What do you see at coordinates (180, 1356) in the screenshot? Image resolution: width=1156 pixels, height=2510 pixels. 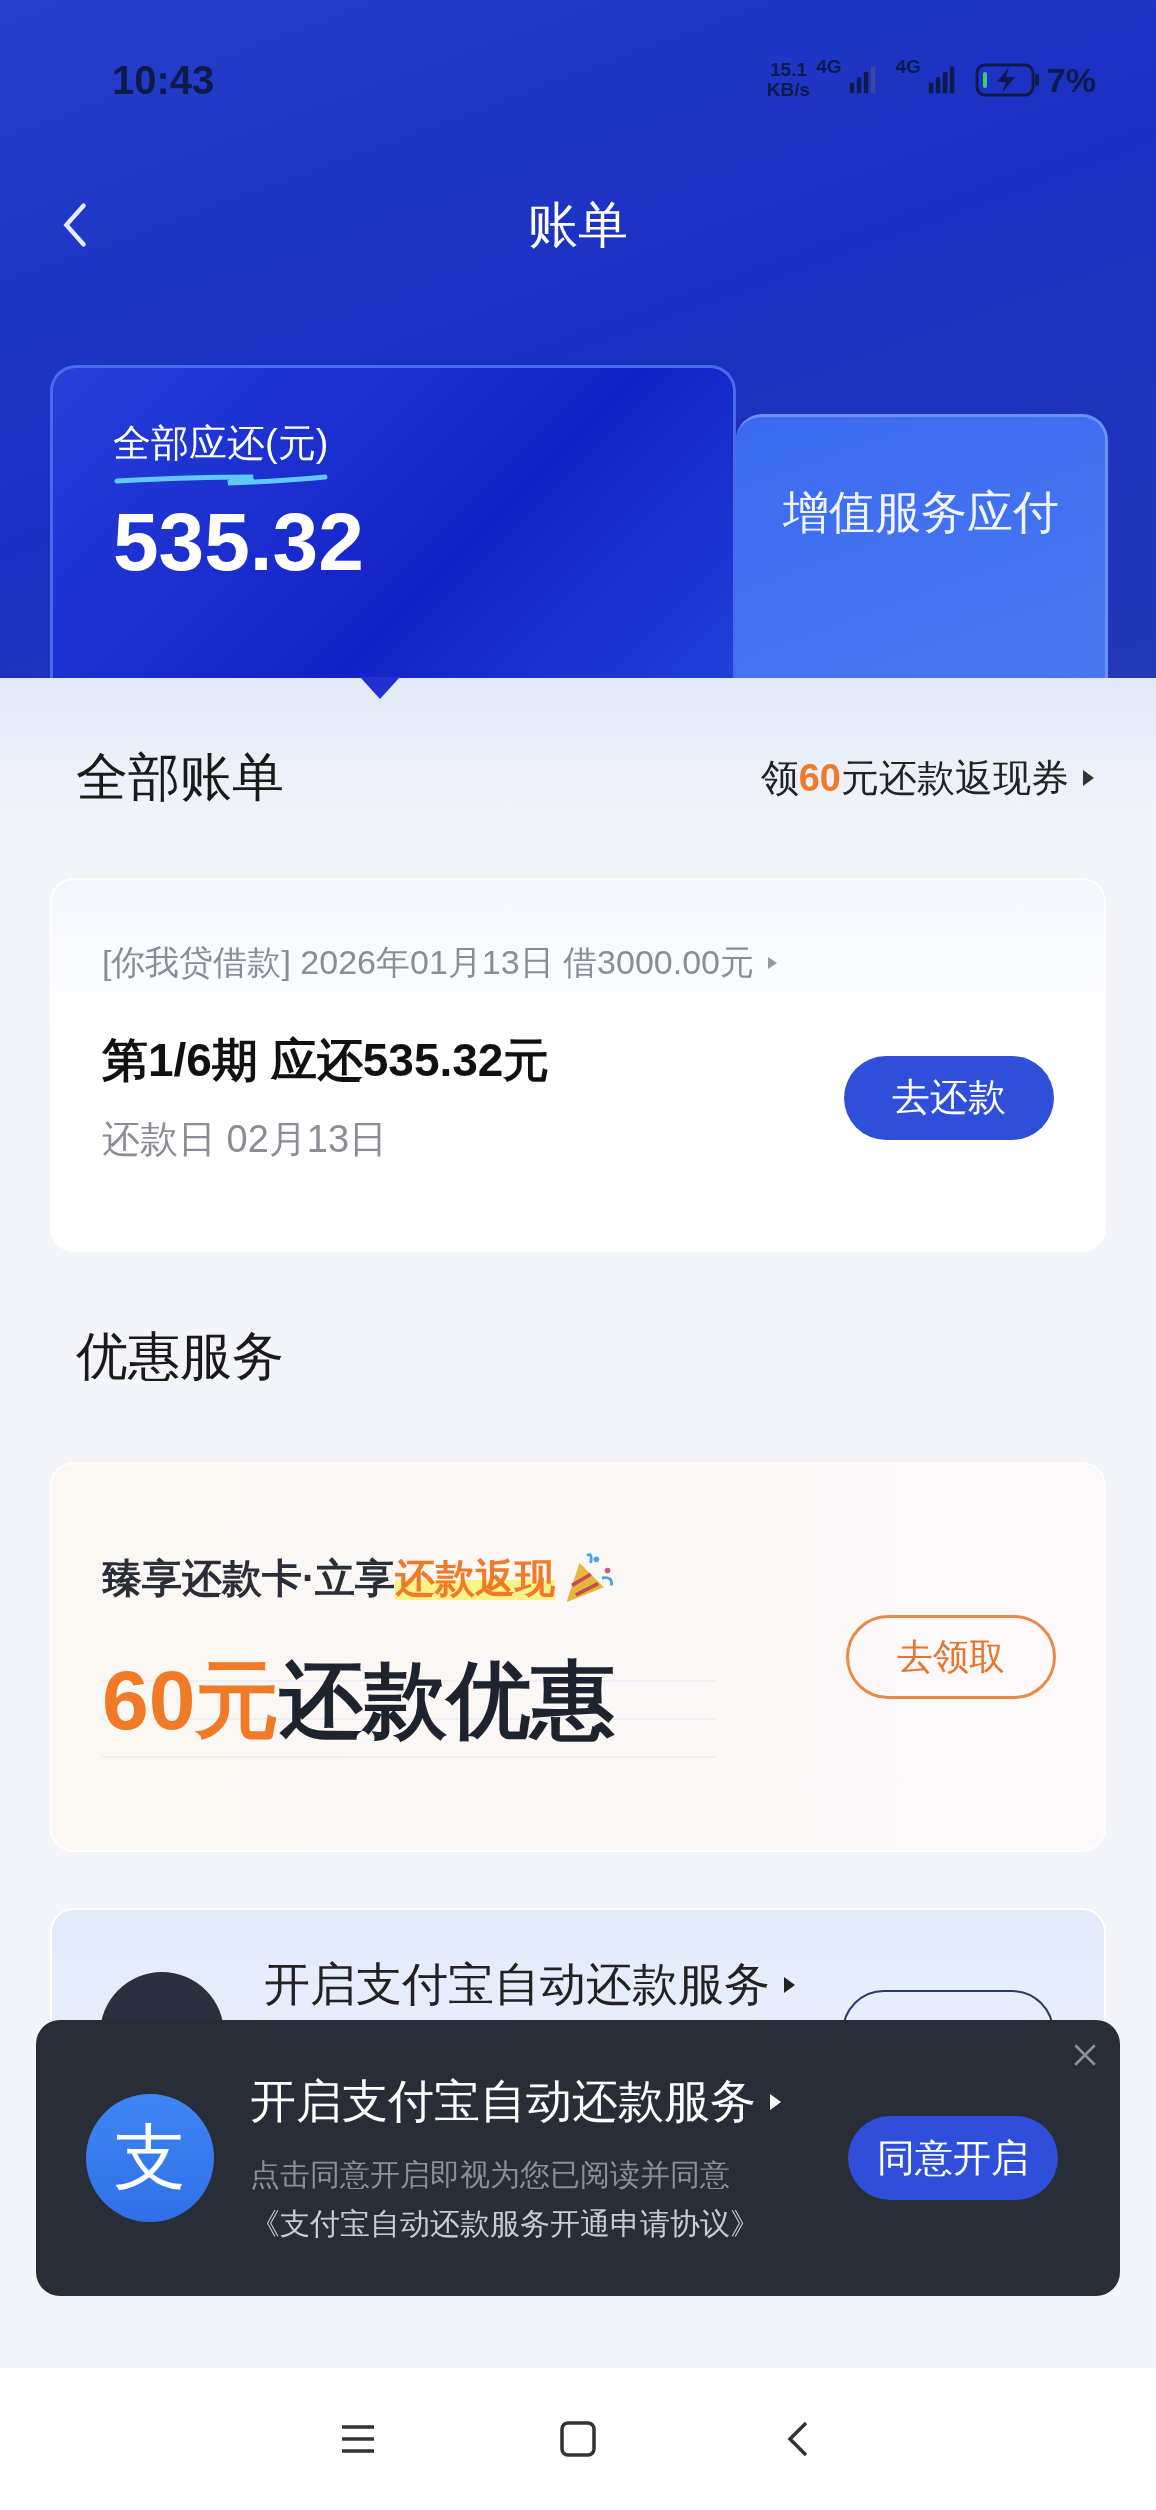 I see `section-title: 优惠服务` at bounding box center [180, 1356].